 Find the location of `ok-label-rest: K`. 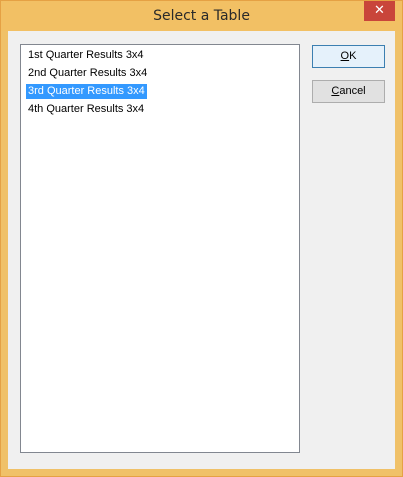

ok-label-rest: K is located at coordinates (353, 56).